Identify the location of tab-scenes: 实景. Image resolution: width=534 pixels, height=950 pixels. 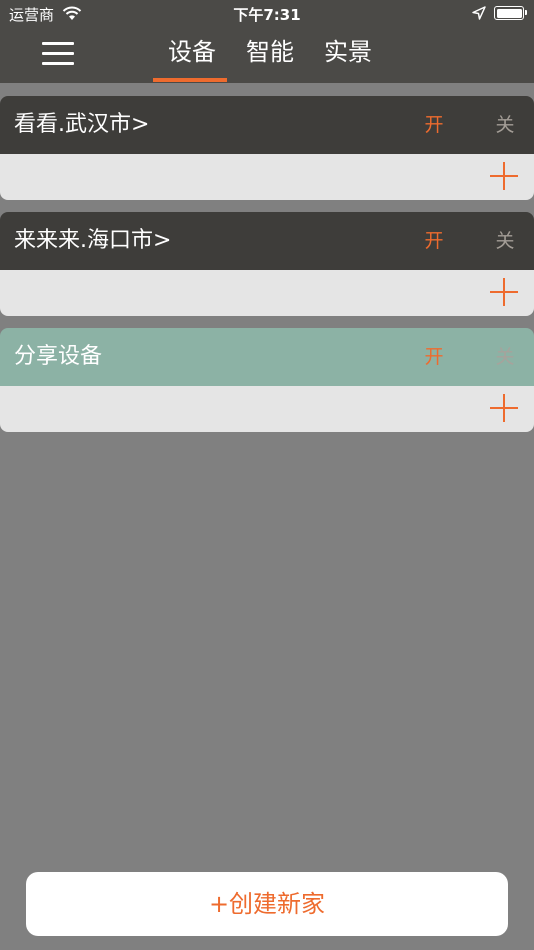
(348, 59).